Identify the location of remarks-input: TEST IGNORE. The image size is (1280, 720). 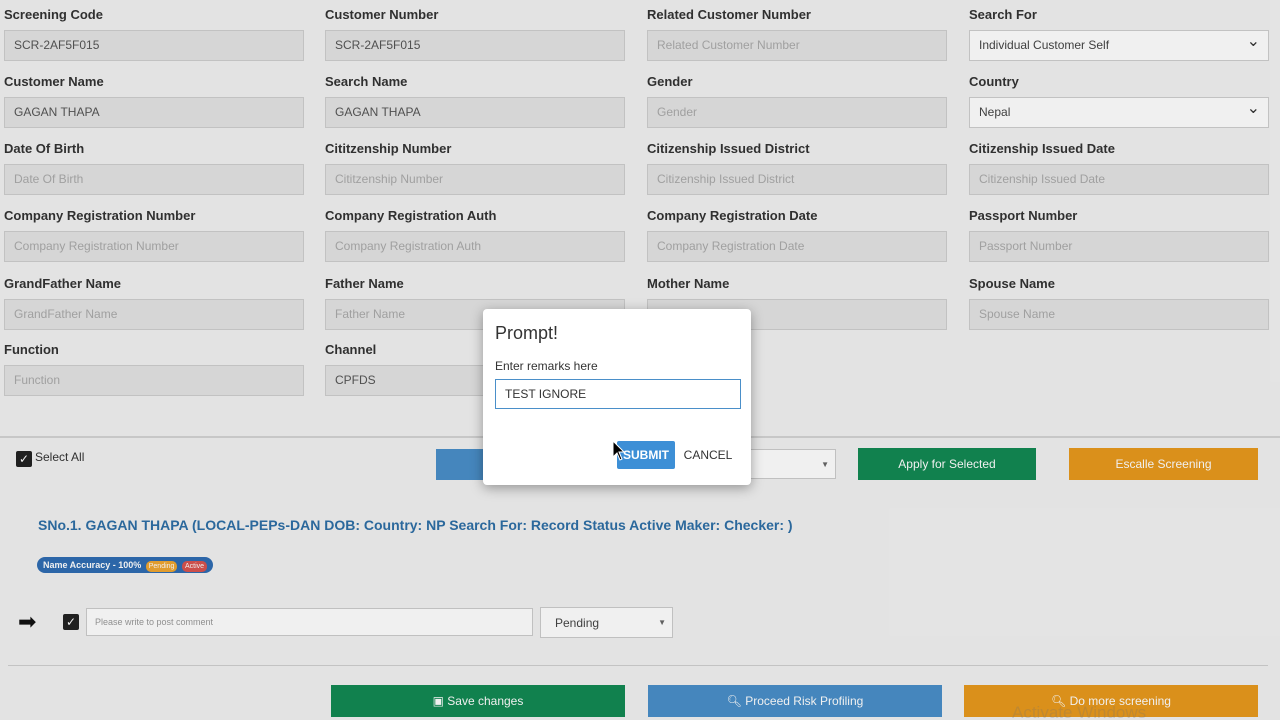
(618, 394).